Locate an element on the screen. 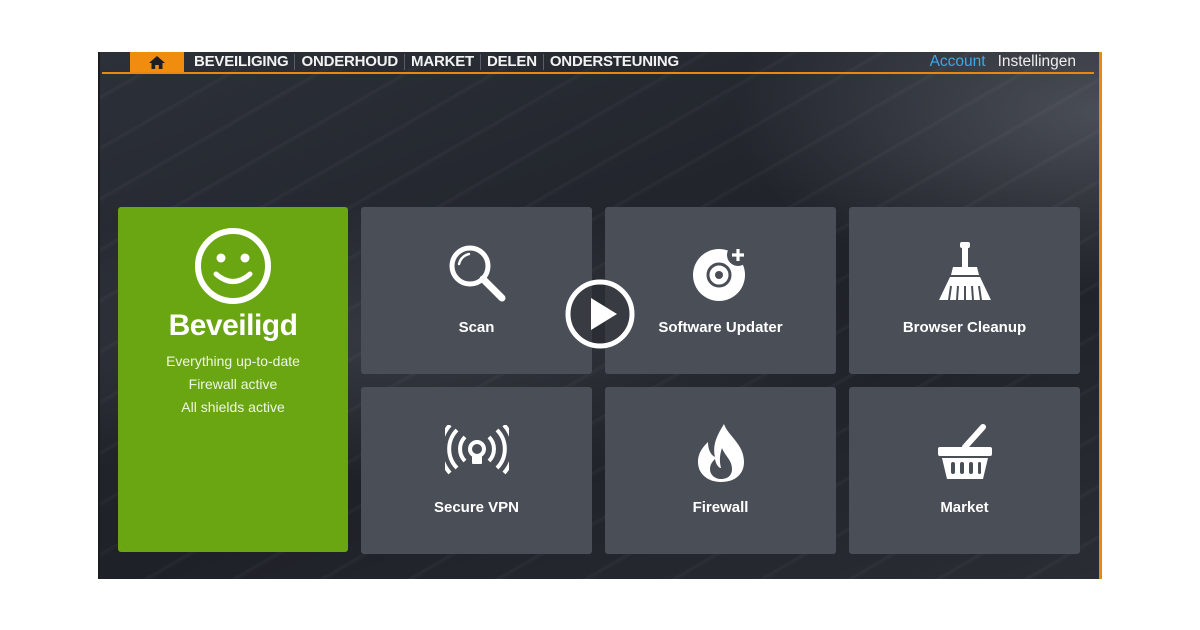  home-icon is located at coordinates (157, 62).